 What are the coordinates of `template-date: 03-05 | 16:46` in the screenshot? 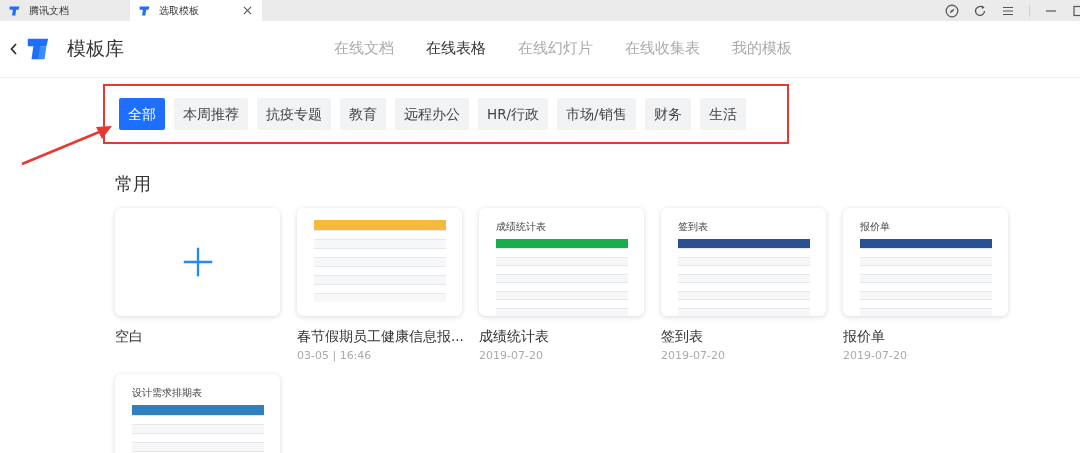 It's located at (335, 355).